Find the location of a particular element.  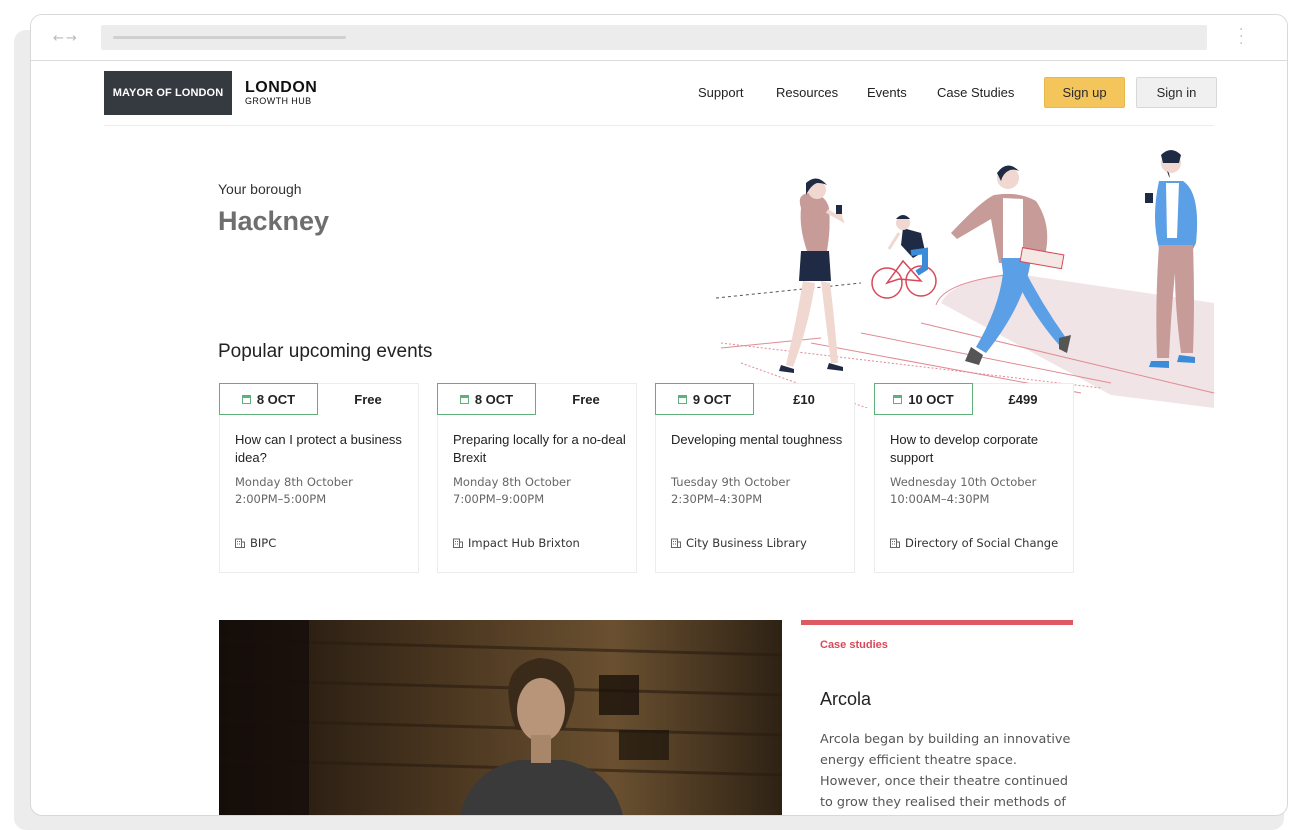

event-day: Tuesday 9th October is located at coordinates (731, 482).